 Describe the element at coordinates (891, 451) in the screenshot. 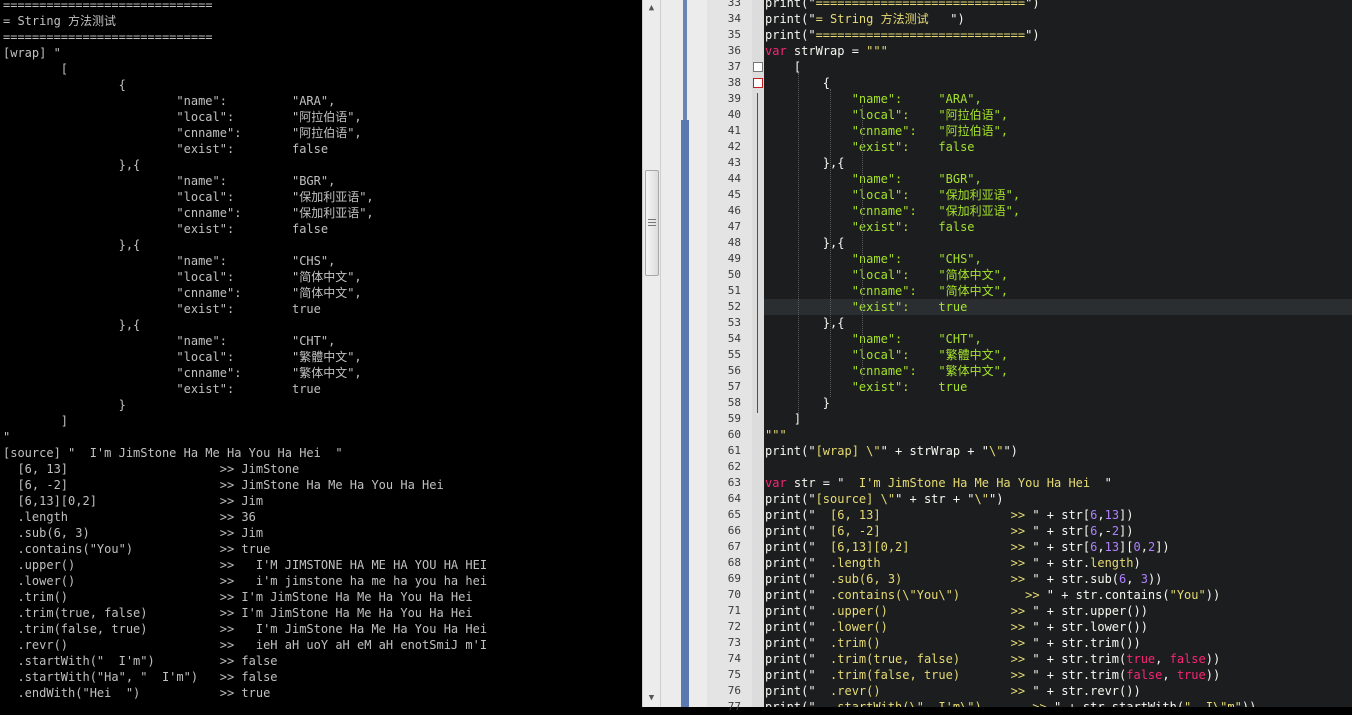

I see `code-line: print("[wrap] \"" + strWrap + "\"")` at that location.